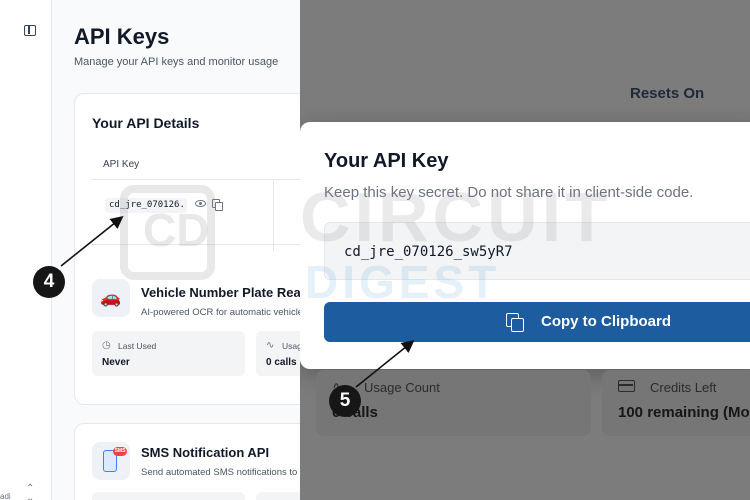 The width and height of the screenshot is (750, 500). I want to click on sidebar-rail: ⌃ ⌄ adi, so click(26, 250).